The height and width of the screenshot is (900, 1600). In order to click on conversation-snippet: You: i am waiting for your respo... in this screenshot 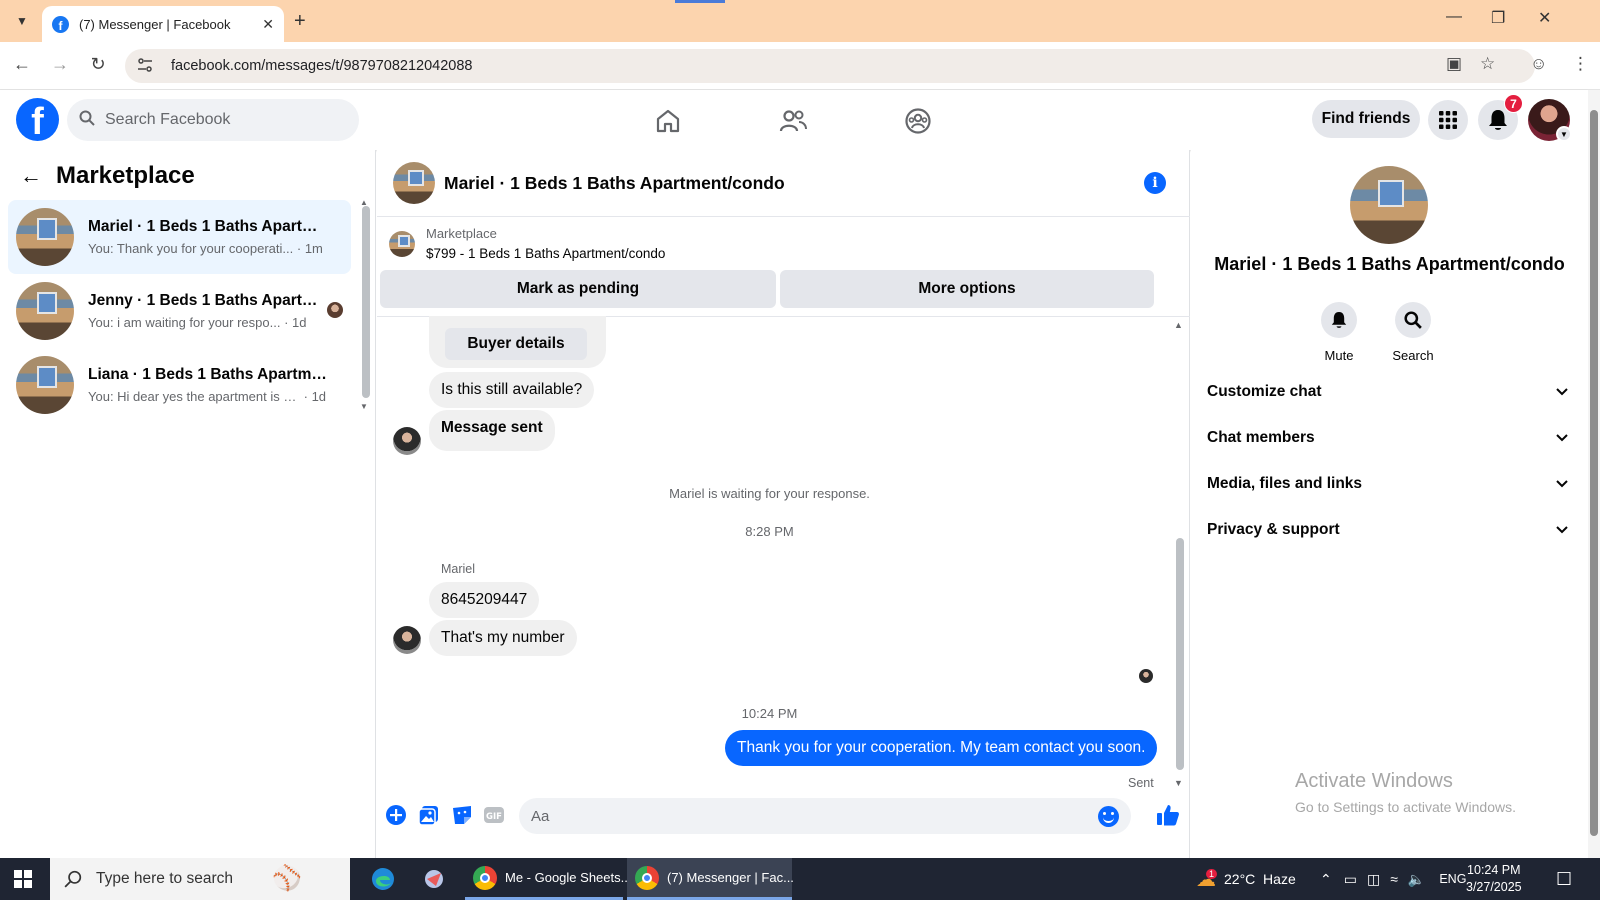, I will do `click(184, 322)`.